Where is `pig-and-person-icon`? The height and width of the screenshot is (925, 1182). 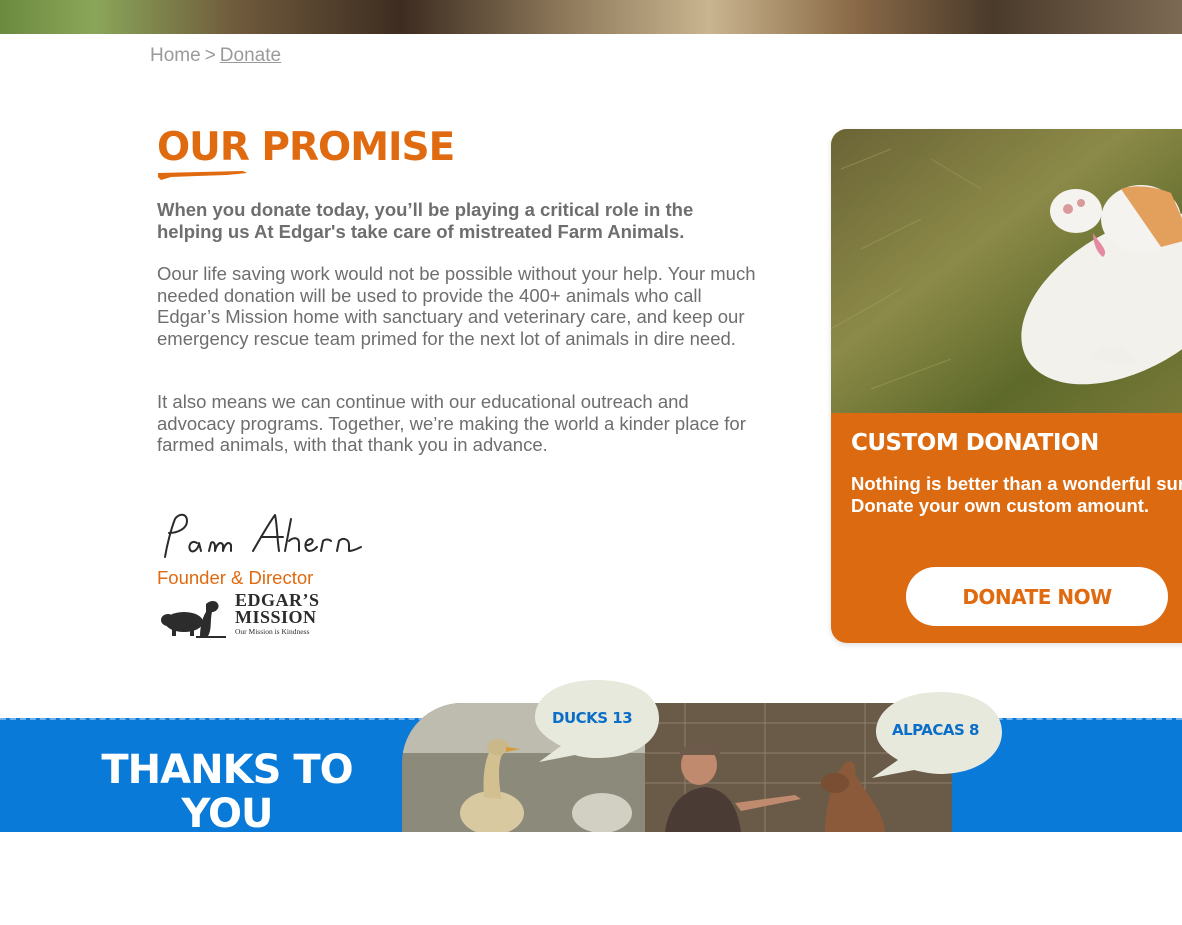 pig-and-person-icon is located at coordinates (193, 619).